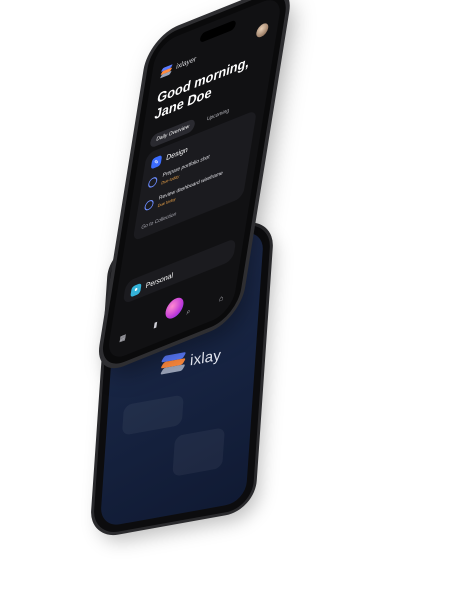 Image resolution: width=458 pixels, height=600 pixels. I want to click on splash-logo: ixlay, so click(190, 360).